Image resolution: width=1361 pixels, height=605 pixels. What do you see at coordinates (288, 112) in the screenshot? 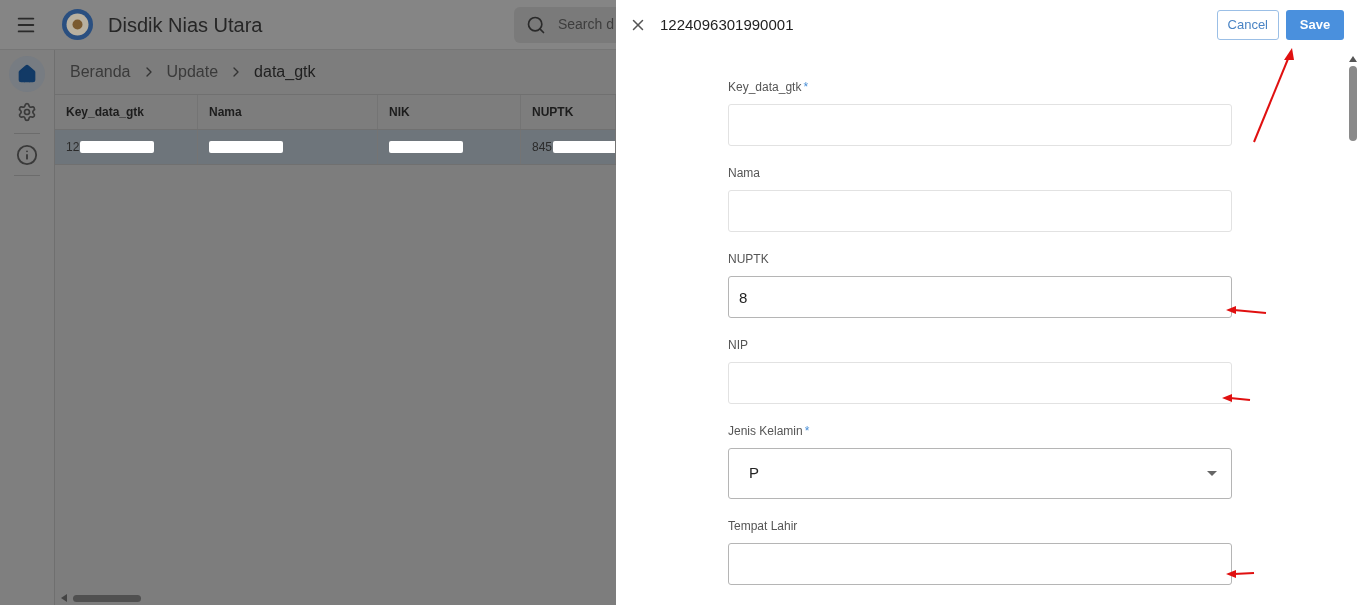
I see `column-header: Nama` at bounding box center [288, 112].